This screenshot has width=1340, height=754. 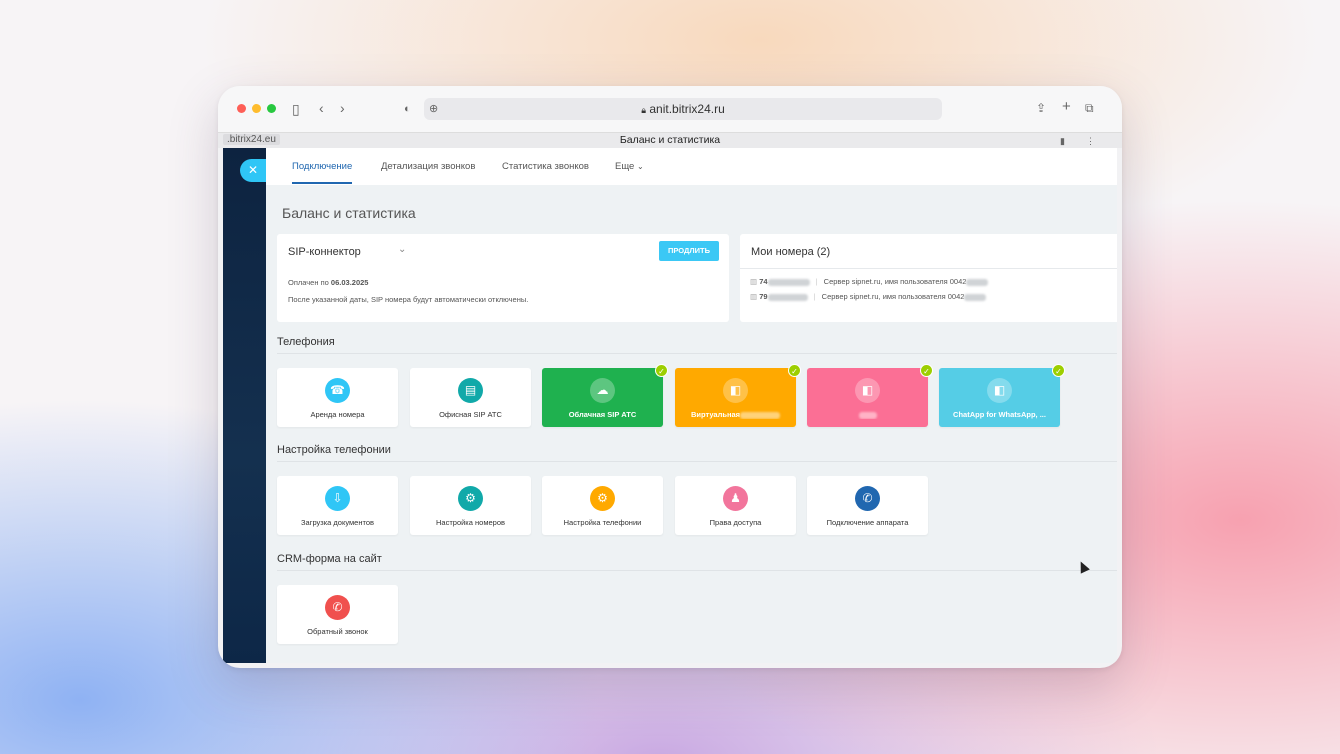 I want to click on browser-toolbar: ▯ ‹ › ◐ ⊕ 🔒︎ anit.bitrix24.ru ⇪ + ⧉, so click(x=670, y=109).